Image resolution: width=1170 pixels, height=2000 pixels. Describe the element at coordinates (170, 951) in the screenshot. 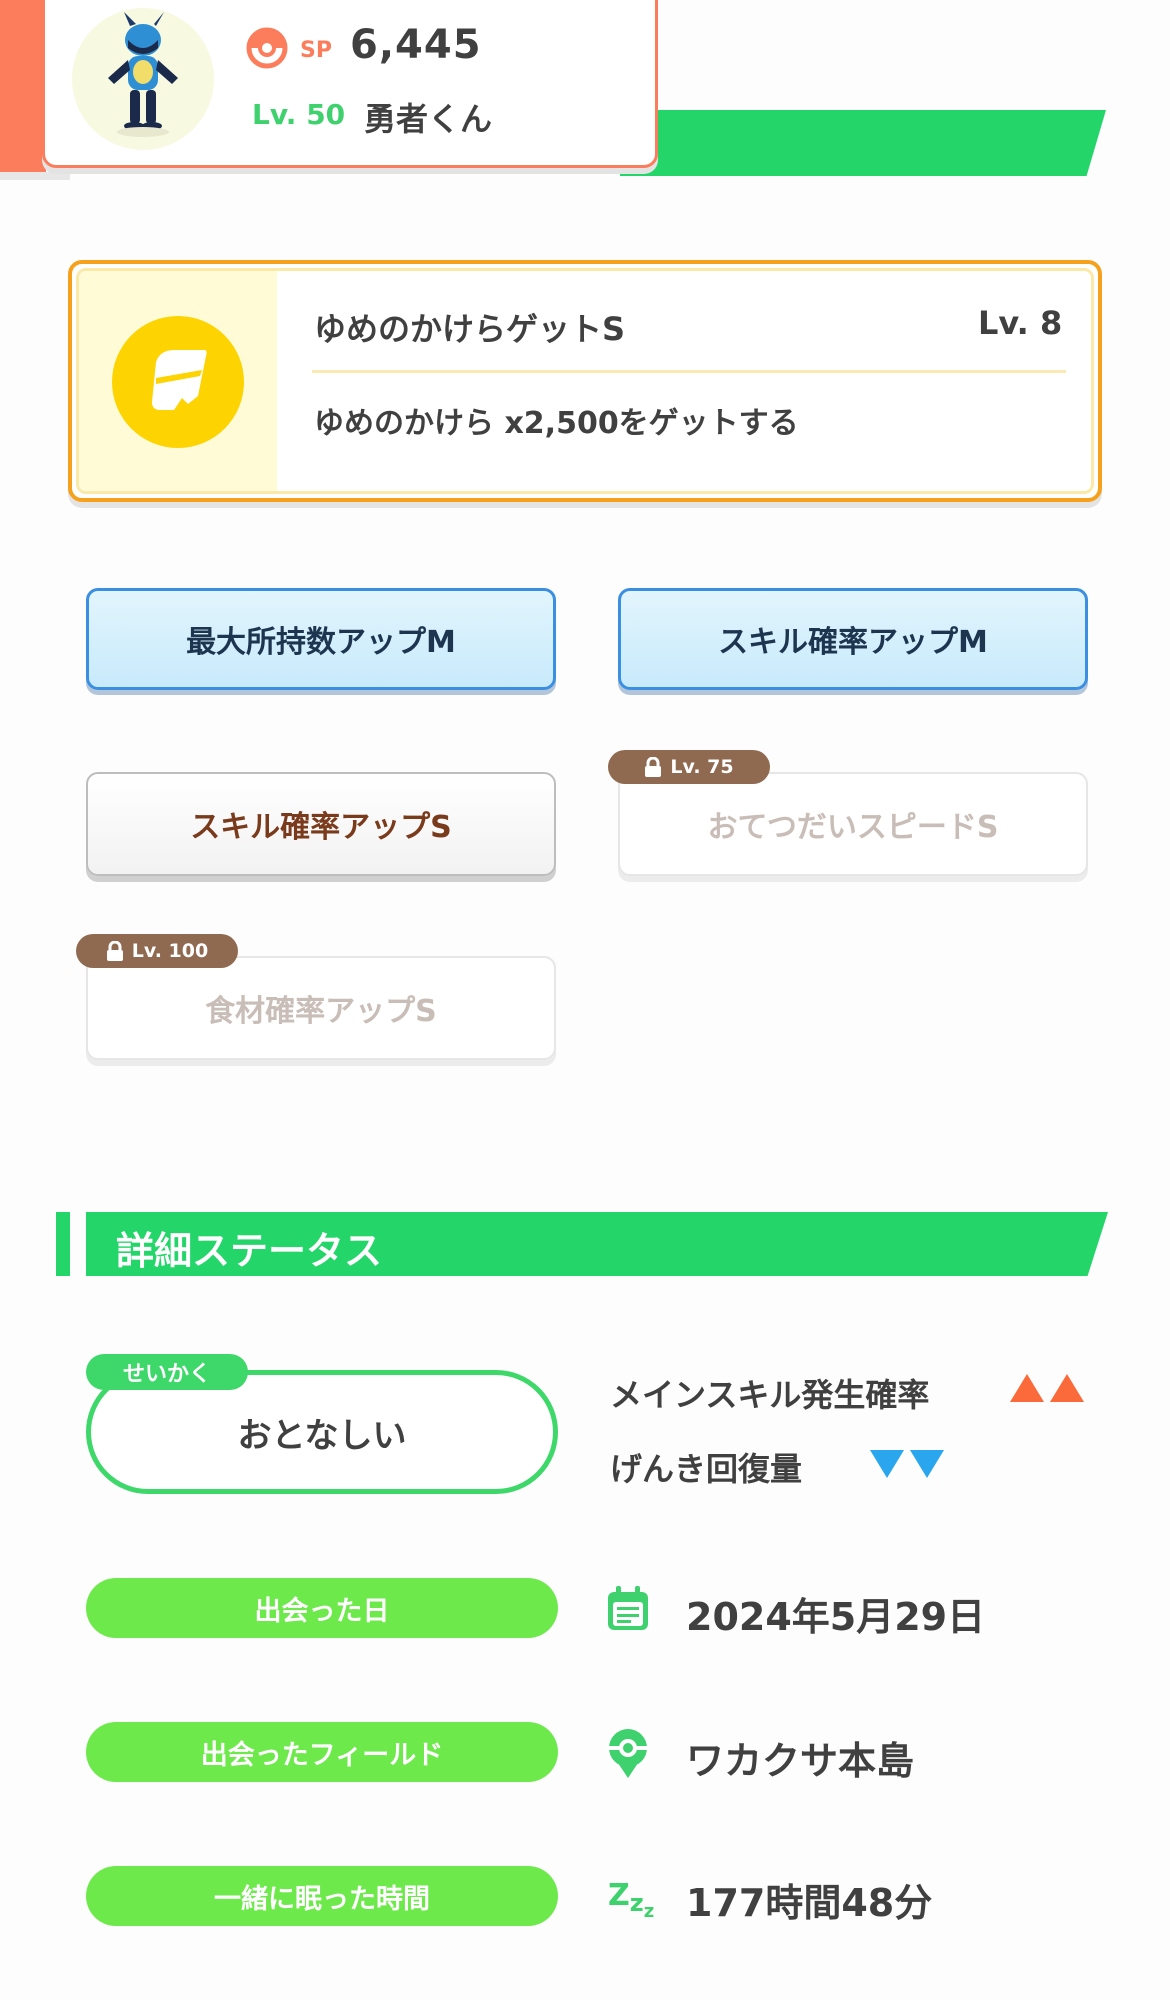

I see `unlock-level-text: Lv. 100` at that location.